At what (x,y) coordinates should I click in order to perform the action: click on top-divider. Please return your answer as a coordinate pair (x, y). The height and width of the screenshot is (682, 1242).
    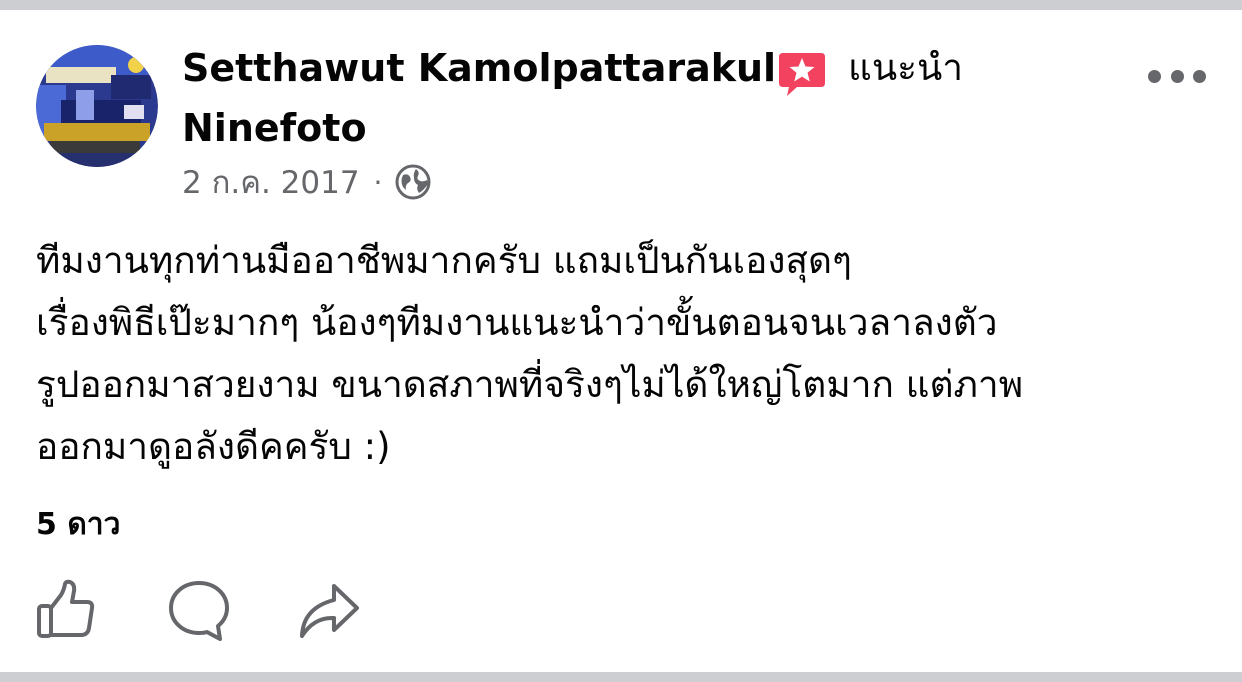
    Looking at the image, I should click on (621, 5).